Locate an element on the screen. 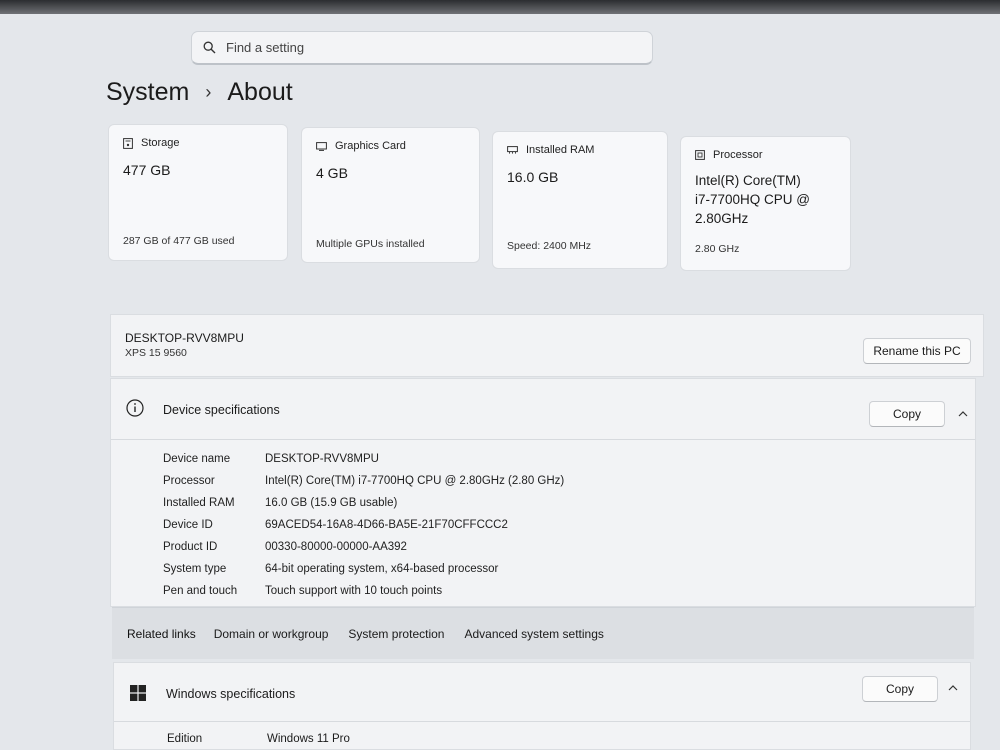  installed-ram-label: Installed RAM is located at coordinates (560, 150).